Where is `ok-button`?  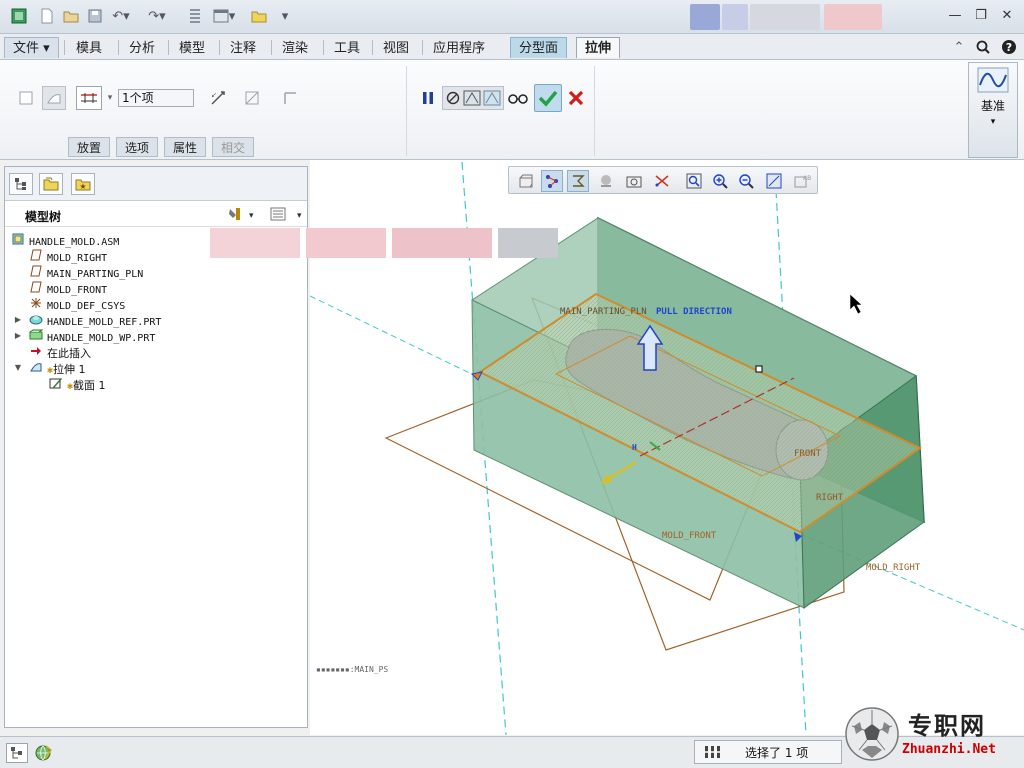
ok-button is located at coordinates (548, 98).